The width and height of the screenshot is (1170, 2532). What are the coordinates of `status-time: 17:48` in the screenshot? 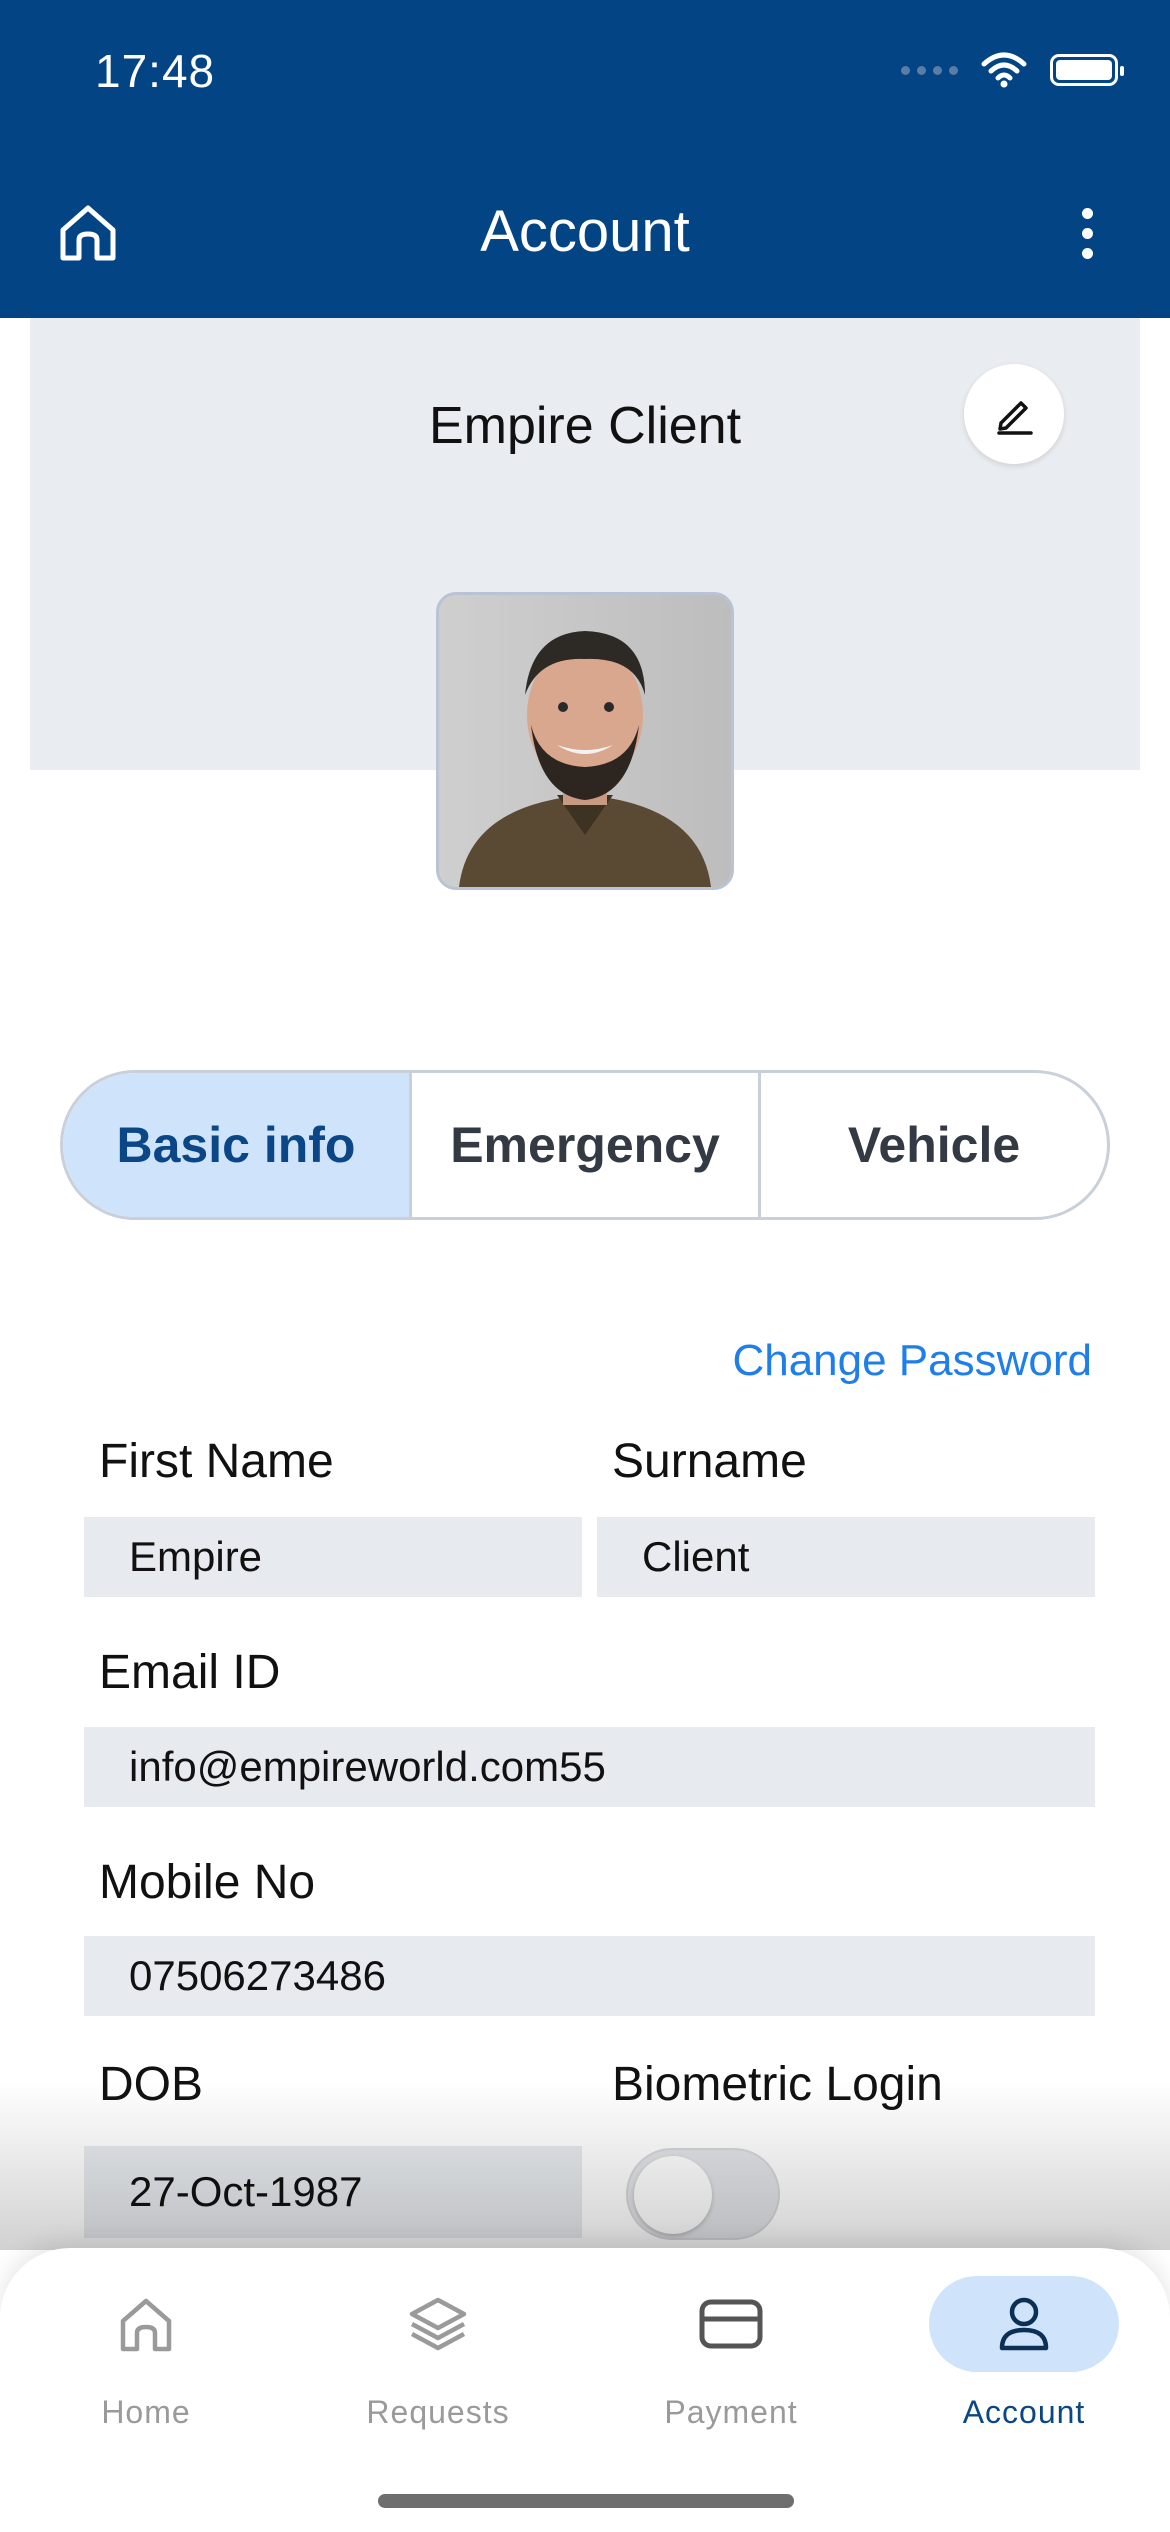 It's located at (155, 71).